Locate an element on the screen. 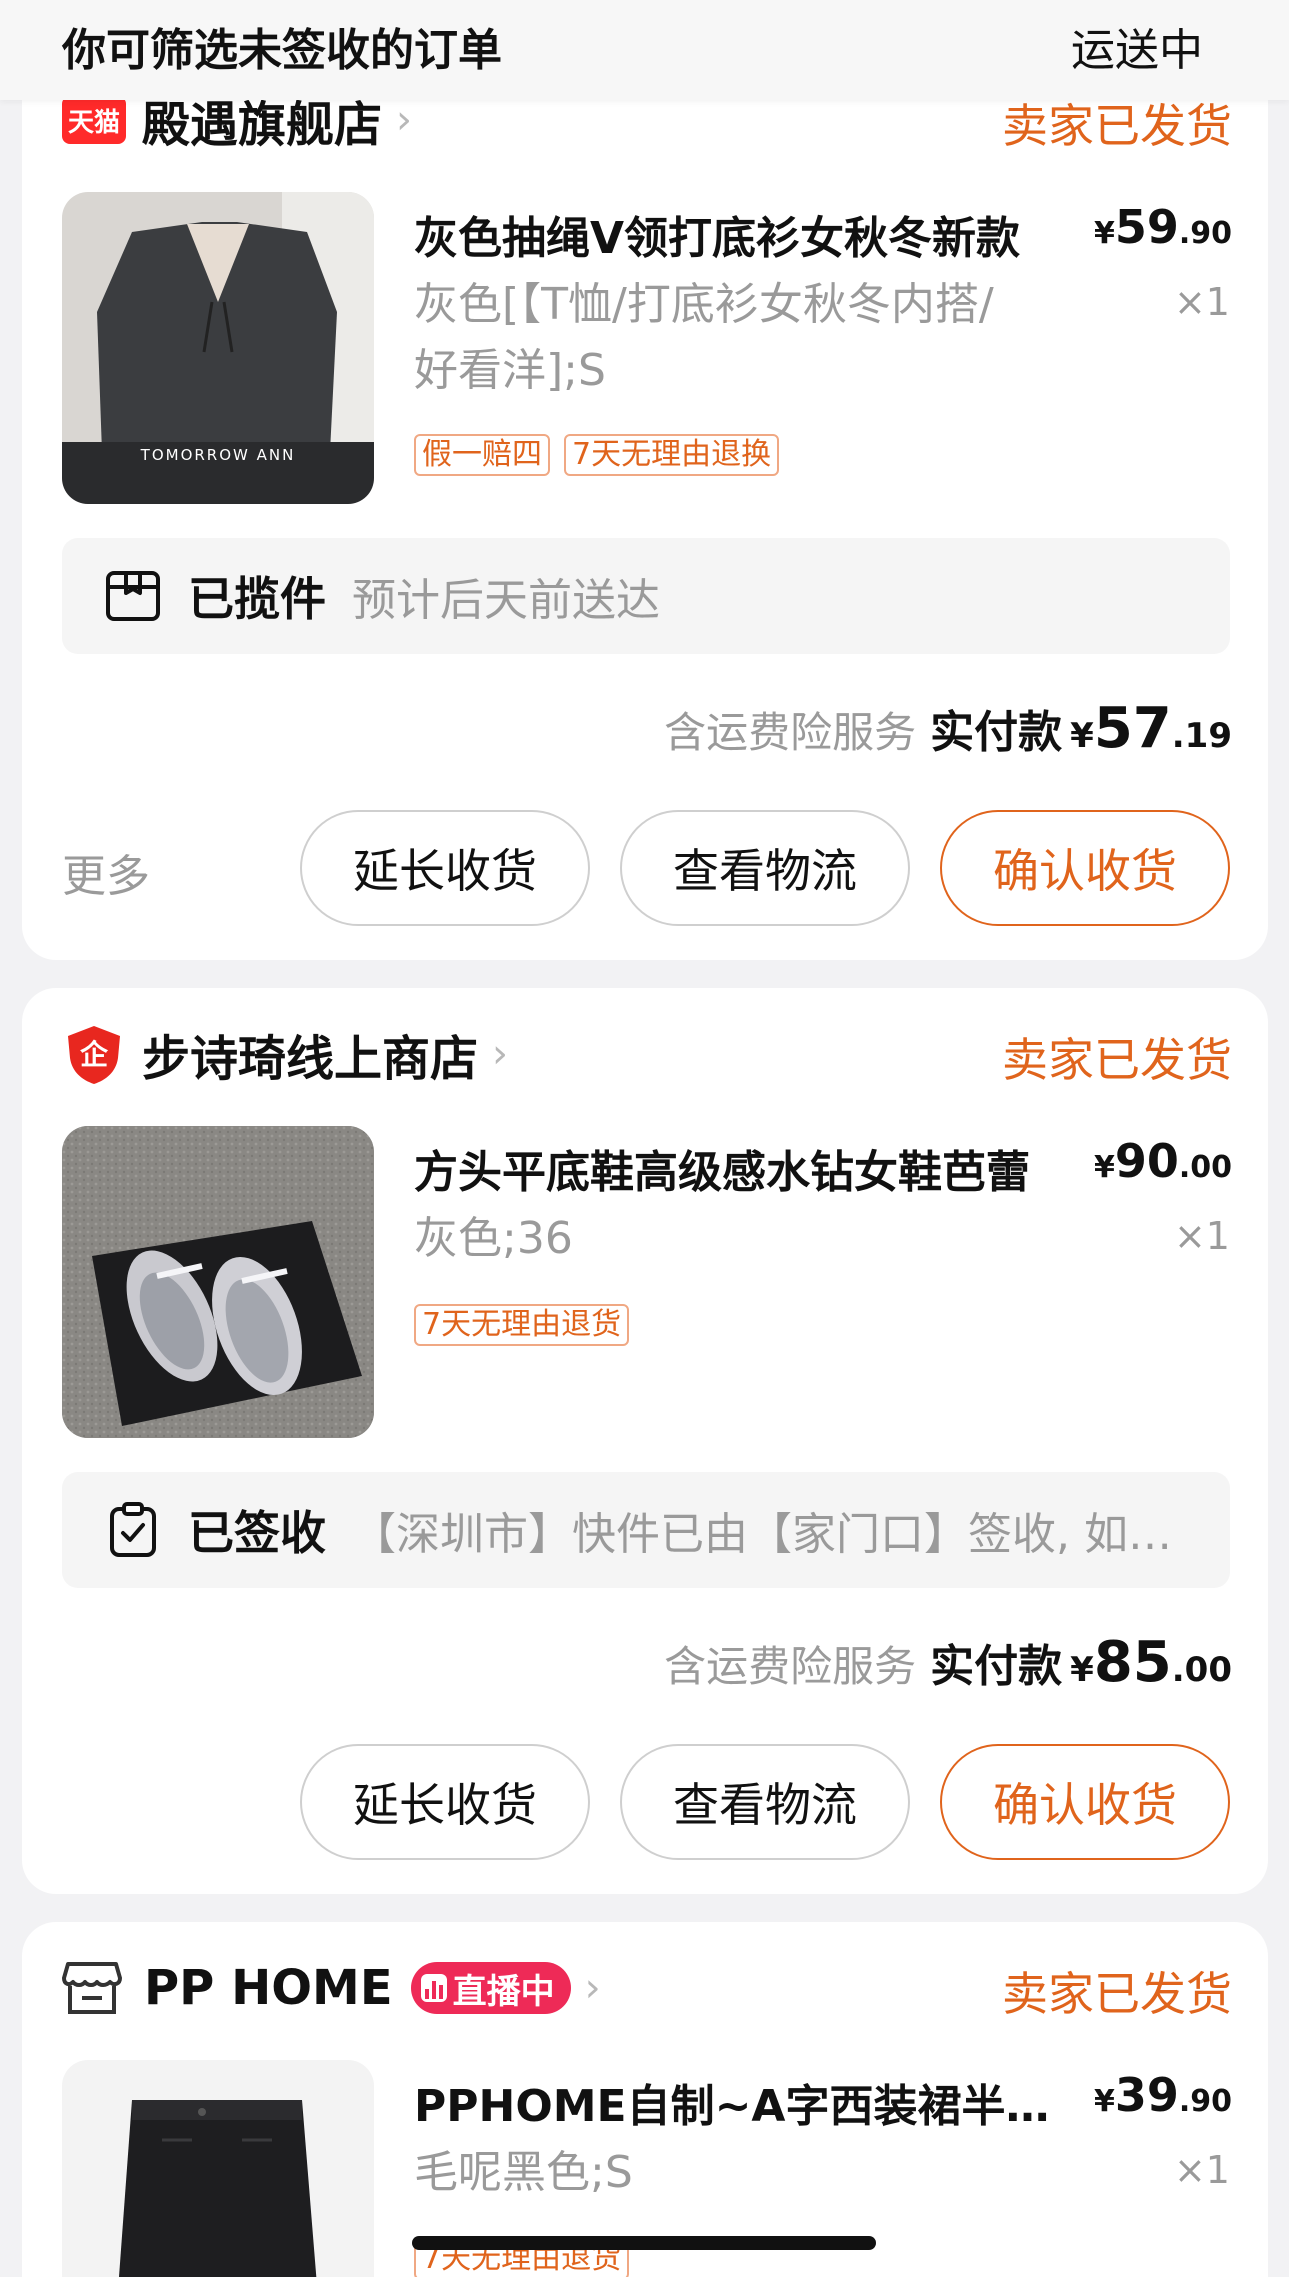 The height and width of the screenshot is (2277, 1289). paid-dec: .00 is located at coordinates (1201, 1670).